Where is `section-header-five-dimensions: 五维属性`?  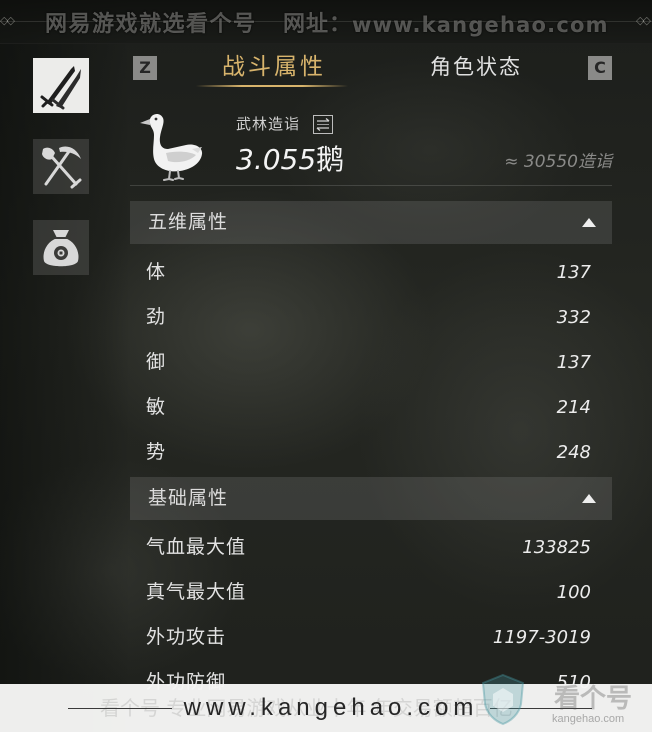
section-header-five-dimensions: 五维属性 is located at coordinates (371, 222).